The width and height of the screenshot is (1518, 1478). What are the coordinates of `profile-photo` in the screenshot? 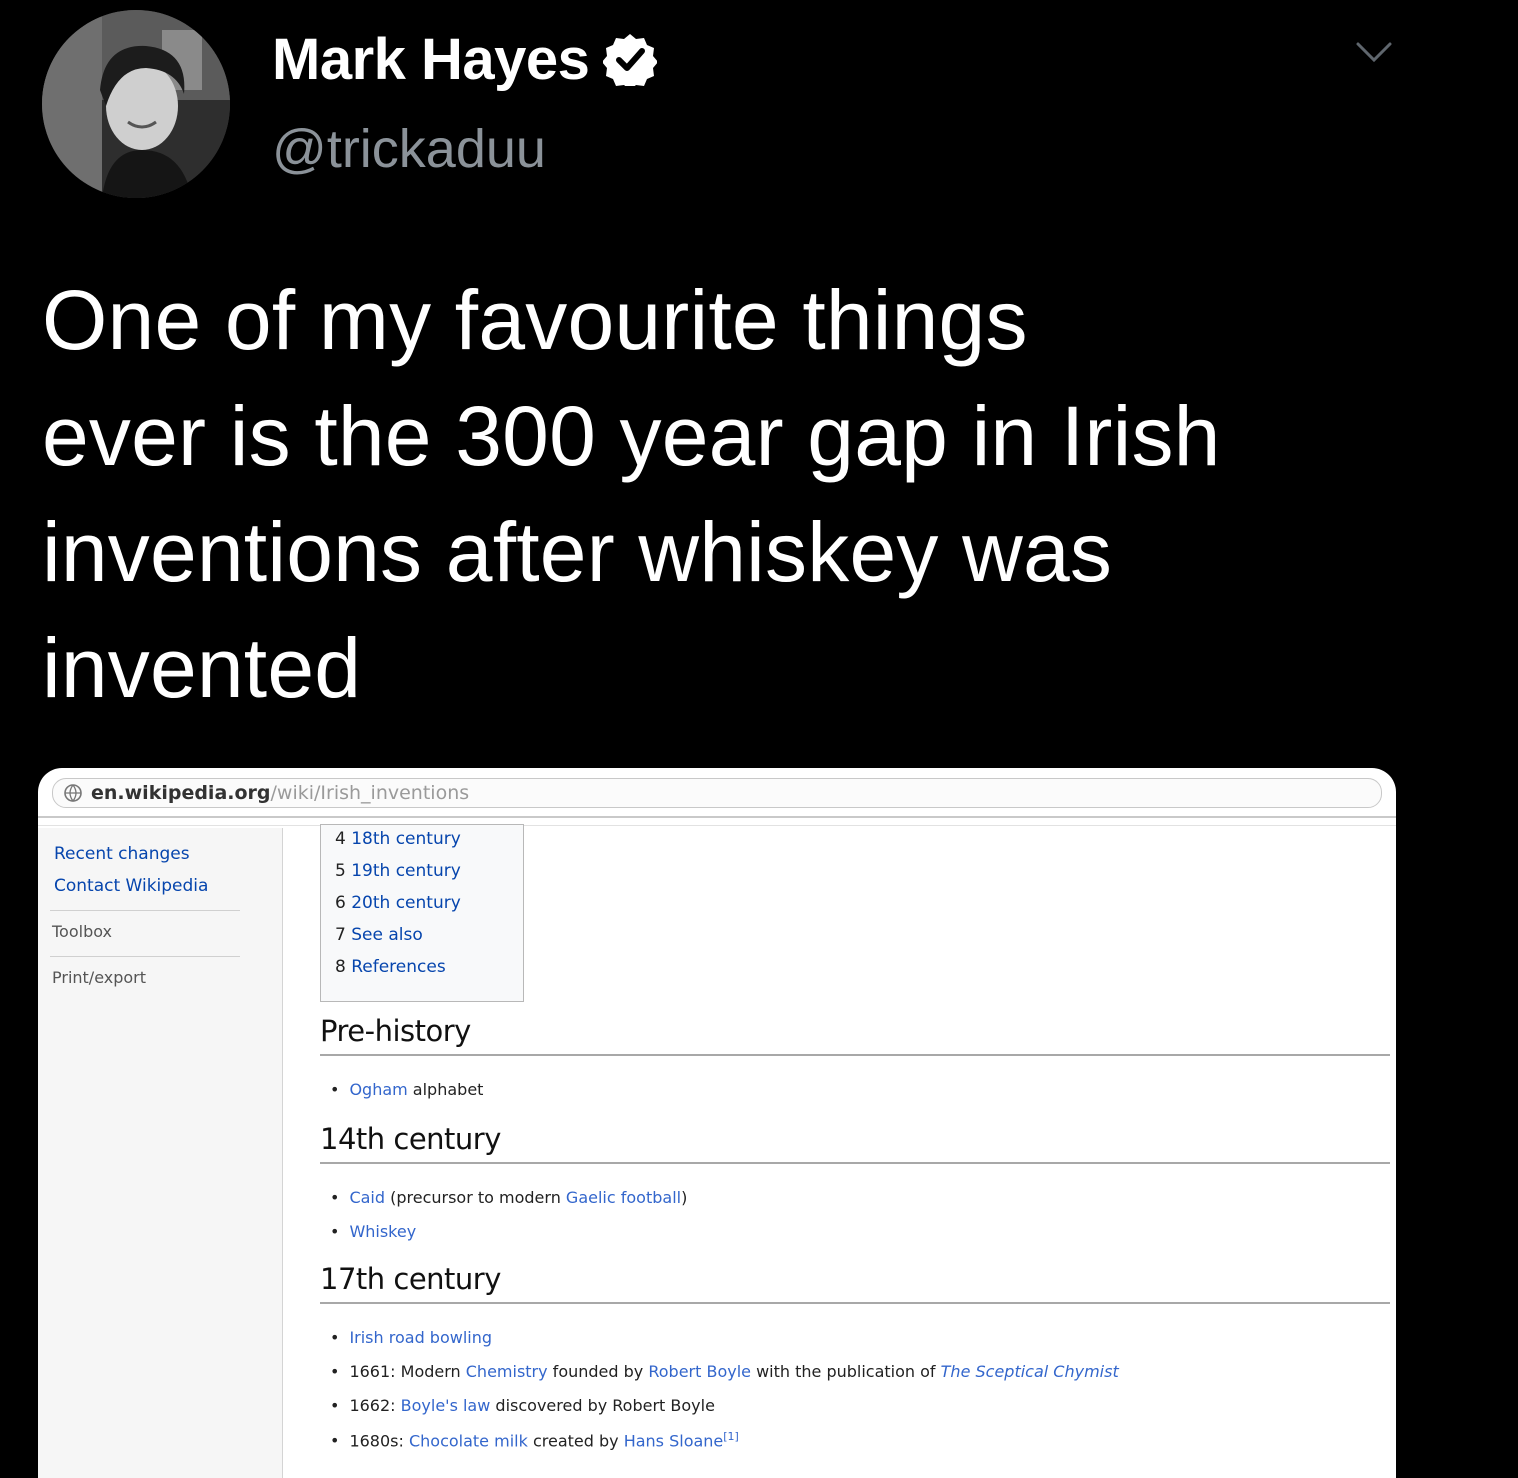 It's located at (136, 104).